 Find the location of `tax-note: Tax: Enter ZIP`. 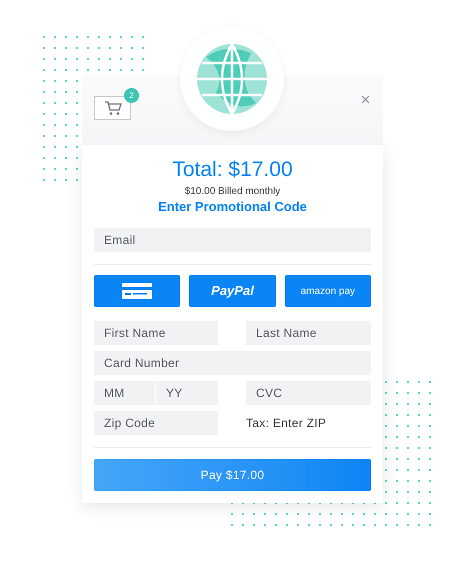

tax-note: Tax: Enter ZIP is located at coordinates (287, 423).